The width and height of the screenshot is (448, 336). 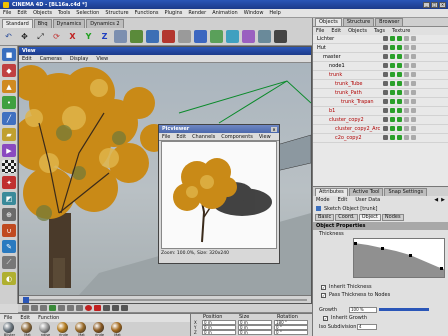 What do you see at coordinates (9, 182) in the screenshot?
I see `texture-icon: ✦` at bounding box center [9, 182].